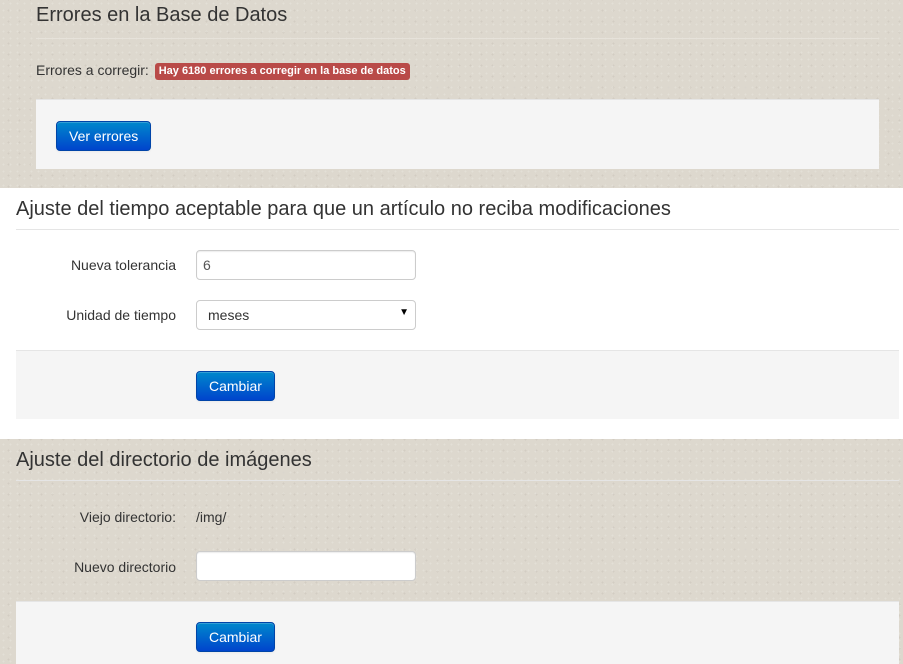 The height and width of the screenshot is (664, 903). I want to click on old-directory-label: Viejo directorio:, so click(127, 517).